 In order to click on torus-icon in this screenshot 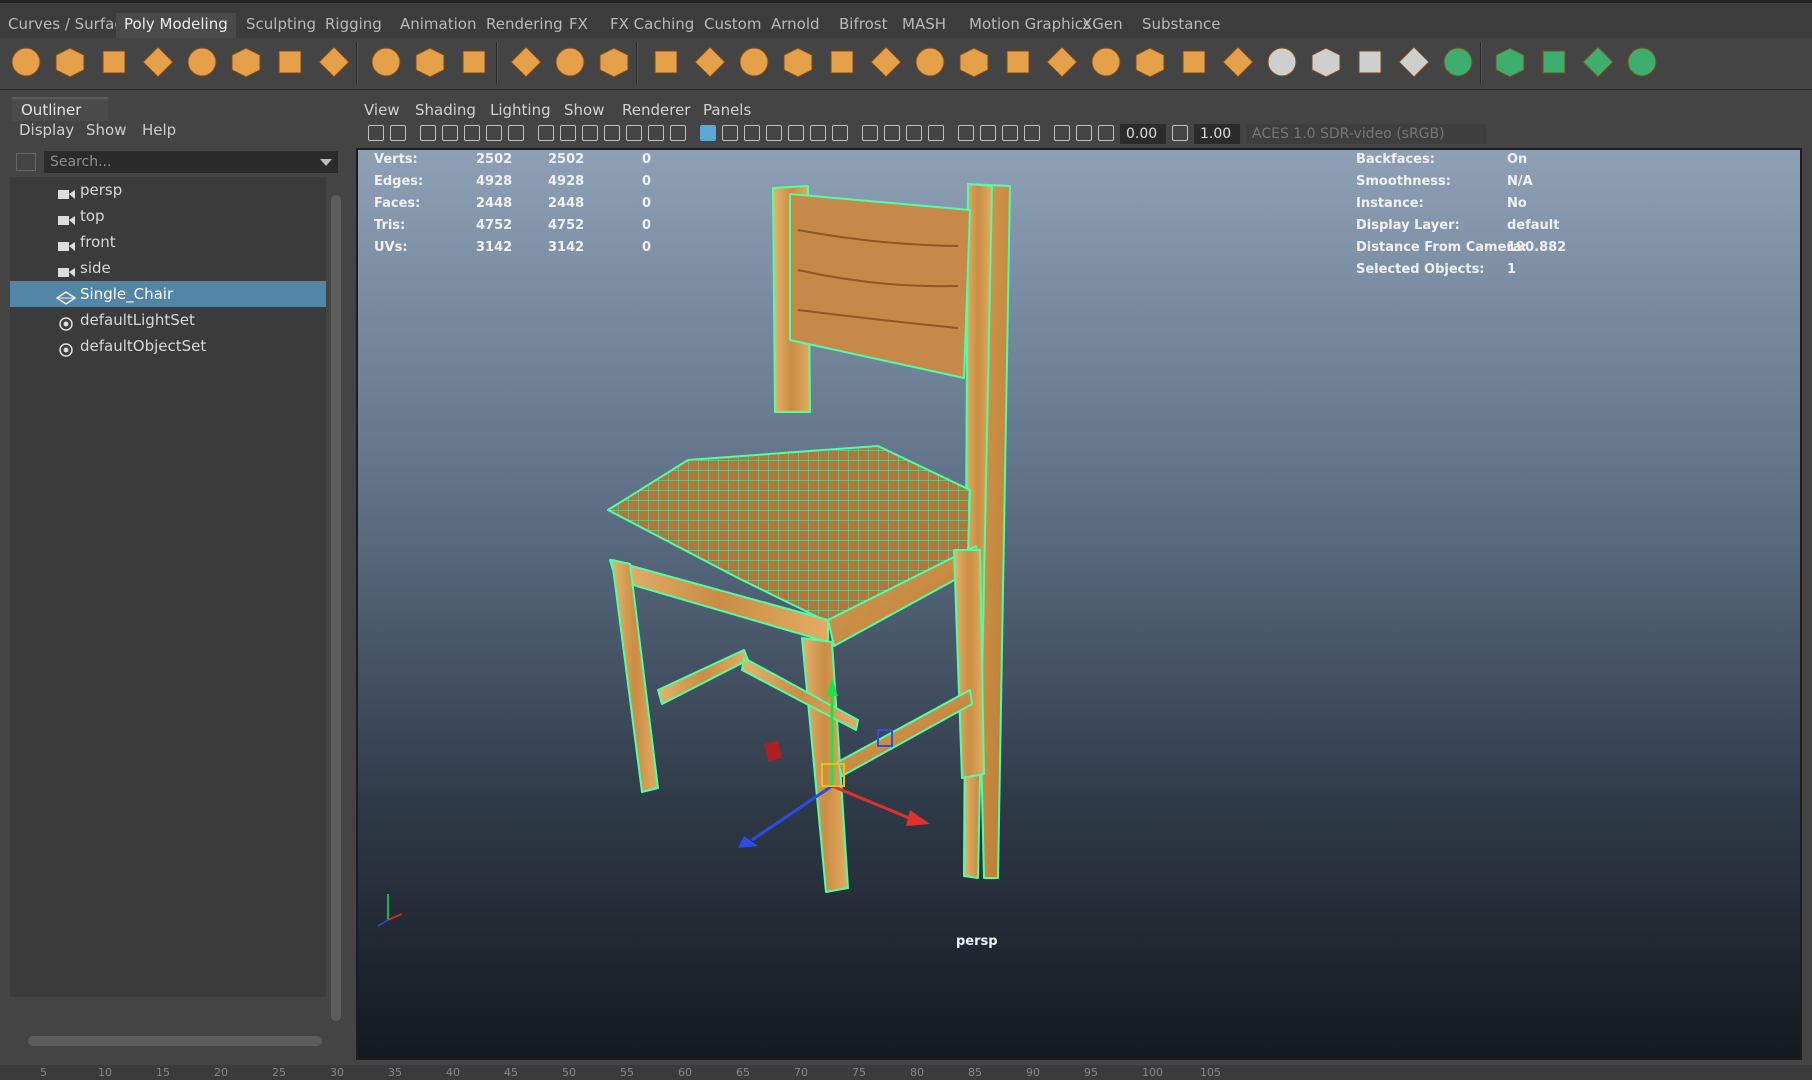, I will do `click(202, 62)`.